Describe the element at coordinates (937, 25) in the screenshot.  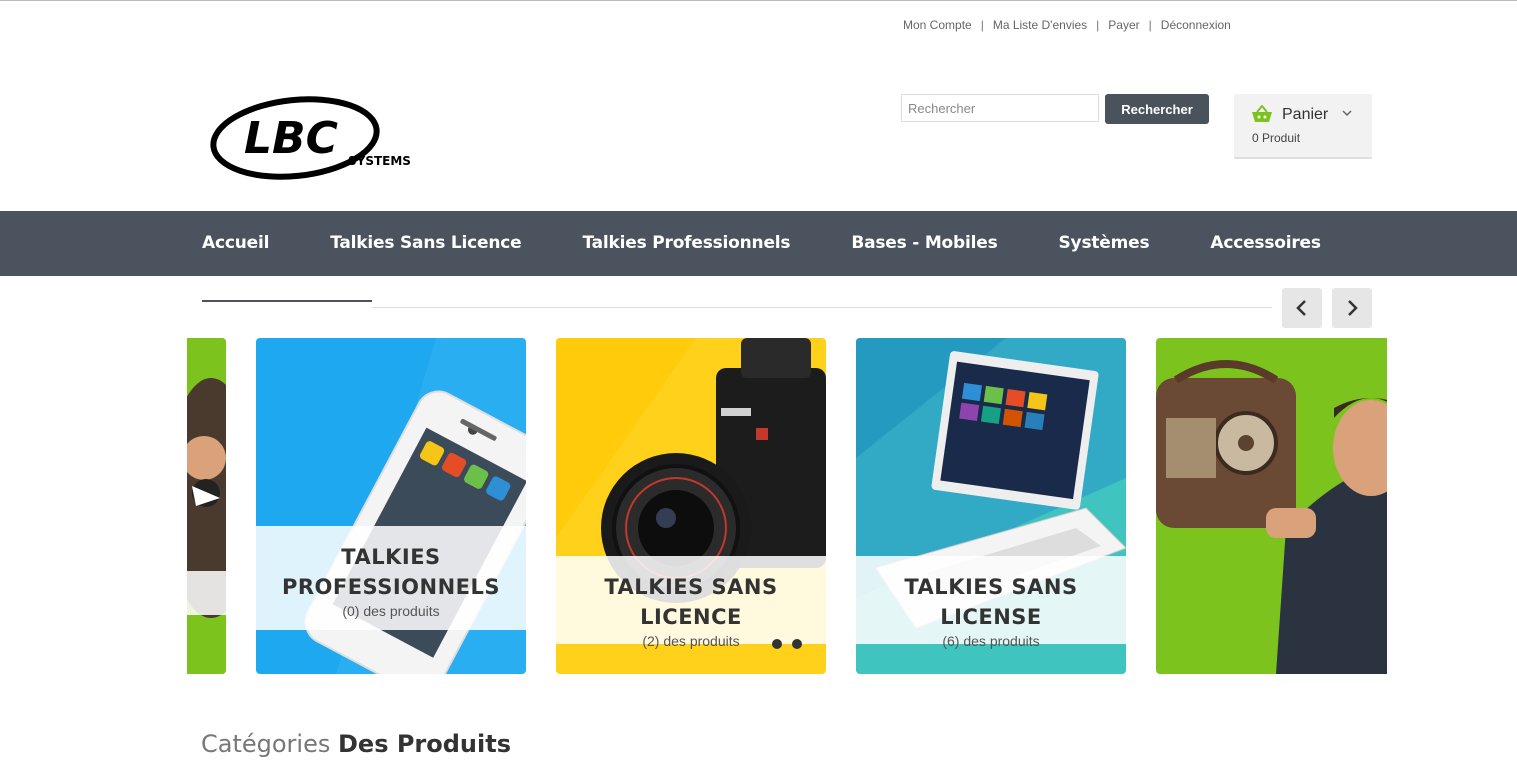
I see `link-mon-compte: Mon Compte` at that location.